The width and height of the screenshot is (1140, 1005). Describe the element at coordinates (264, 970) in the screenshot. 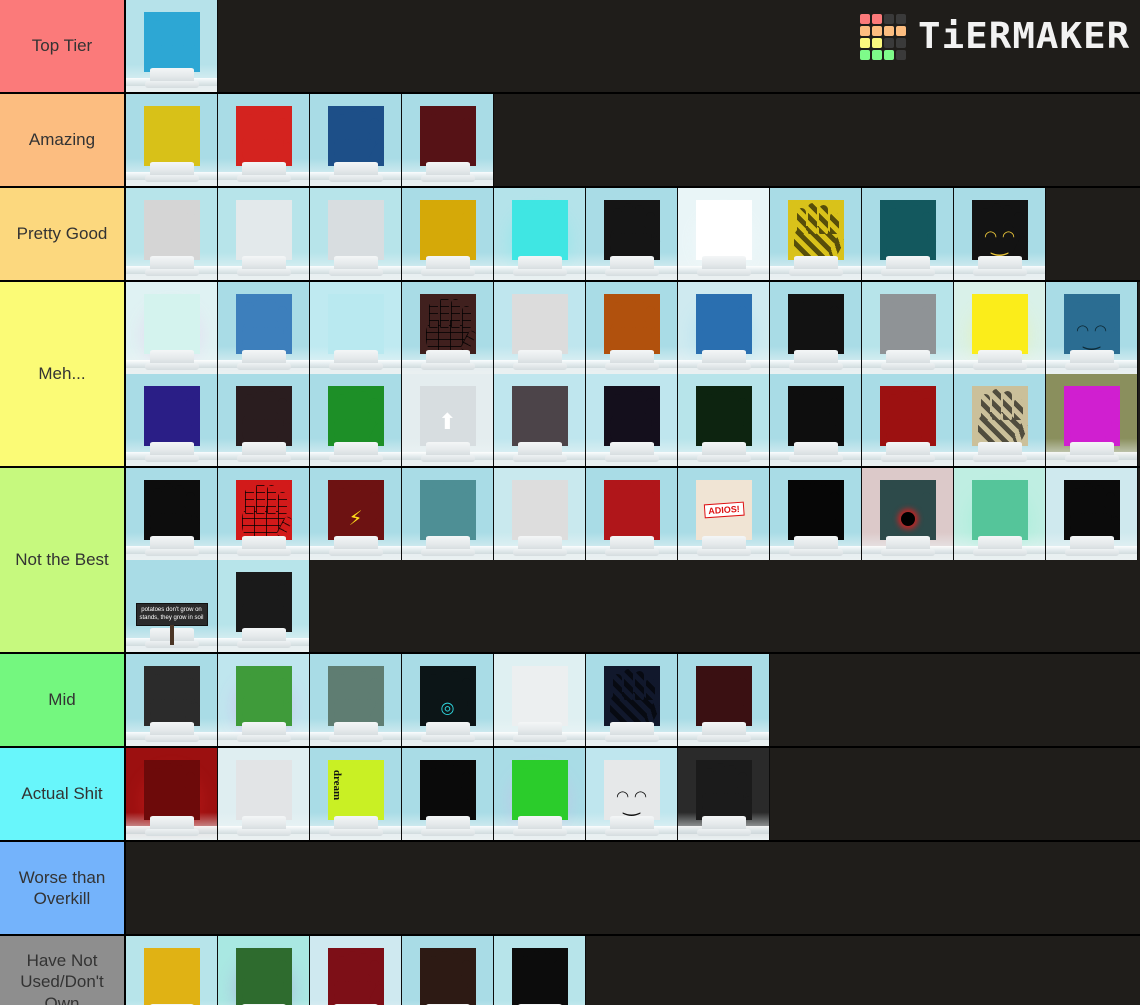

I see `tier-item-pumpkin-glove` at that location.